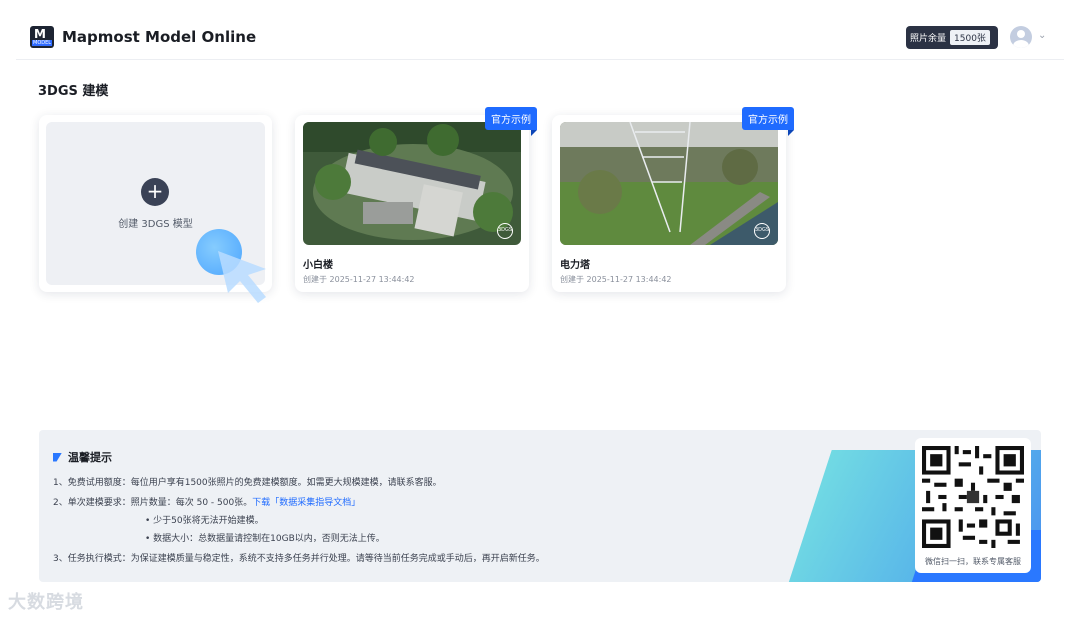  I want to click on logo-letter: M, so click(40, 34).